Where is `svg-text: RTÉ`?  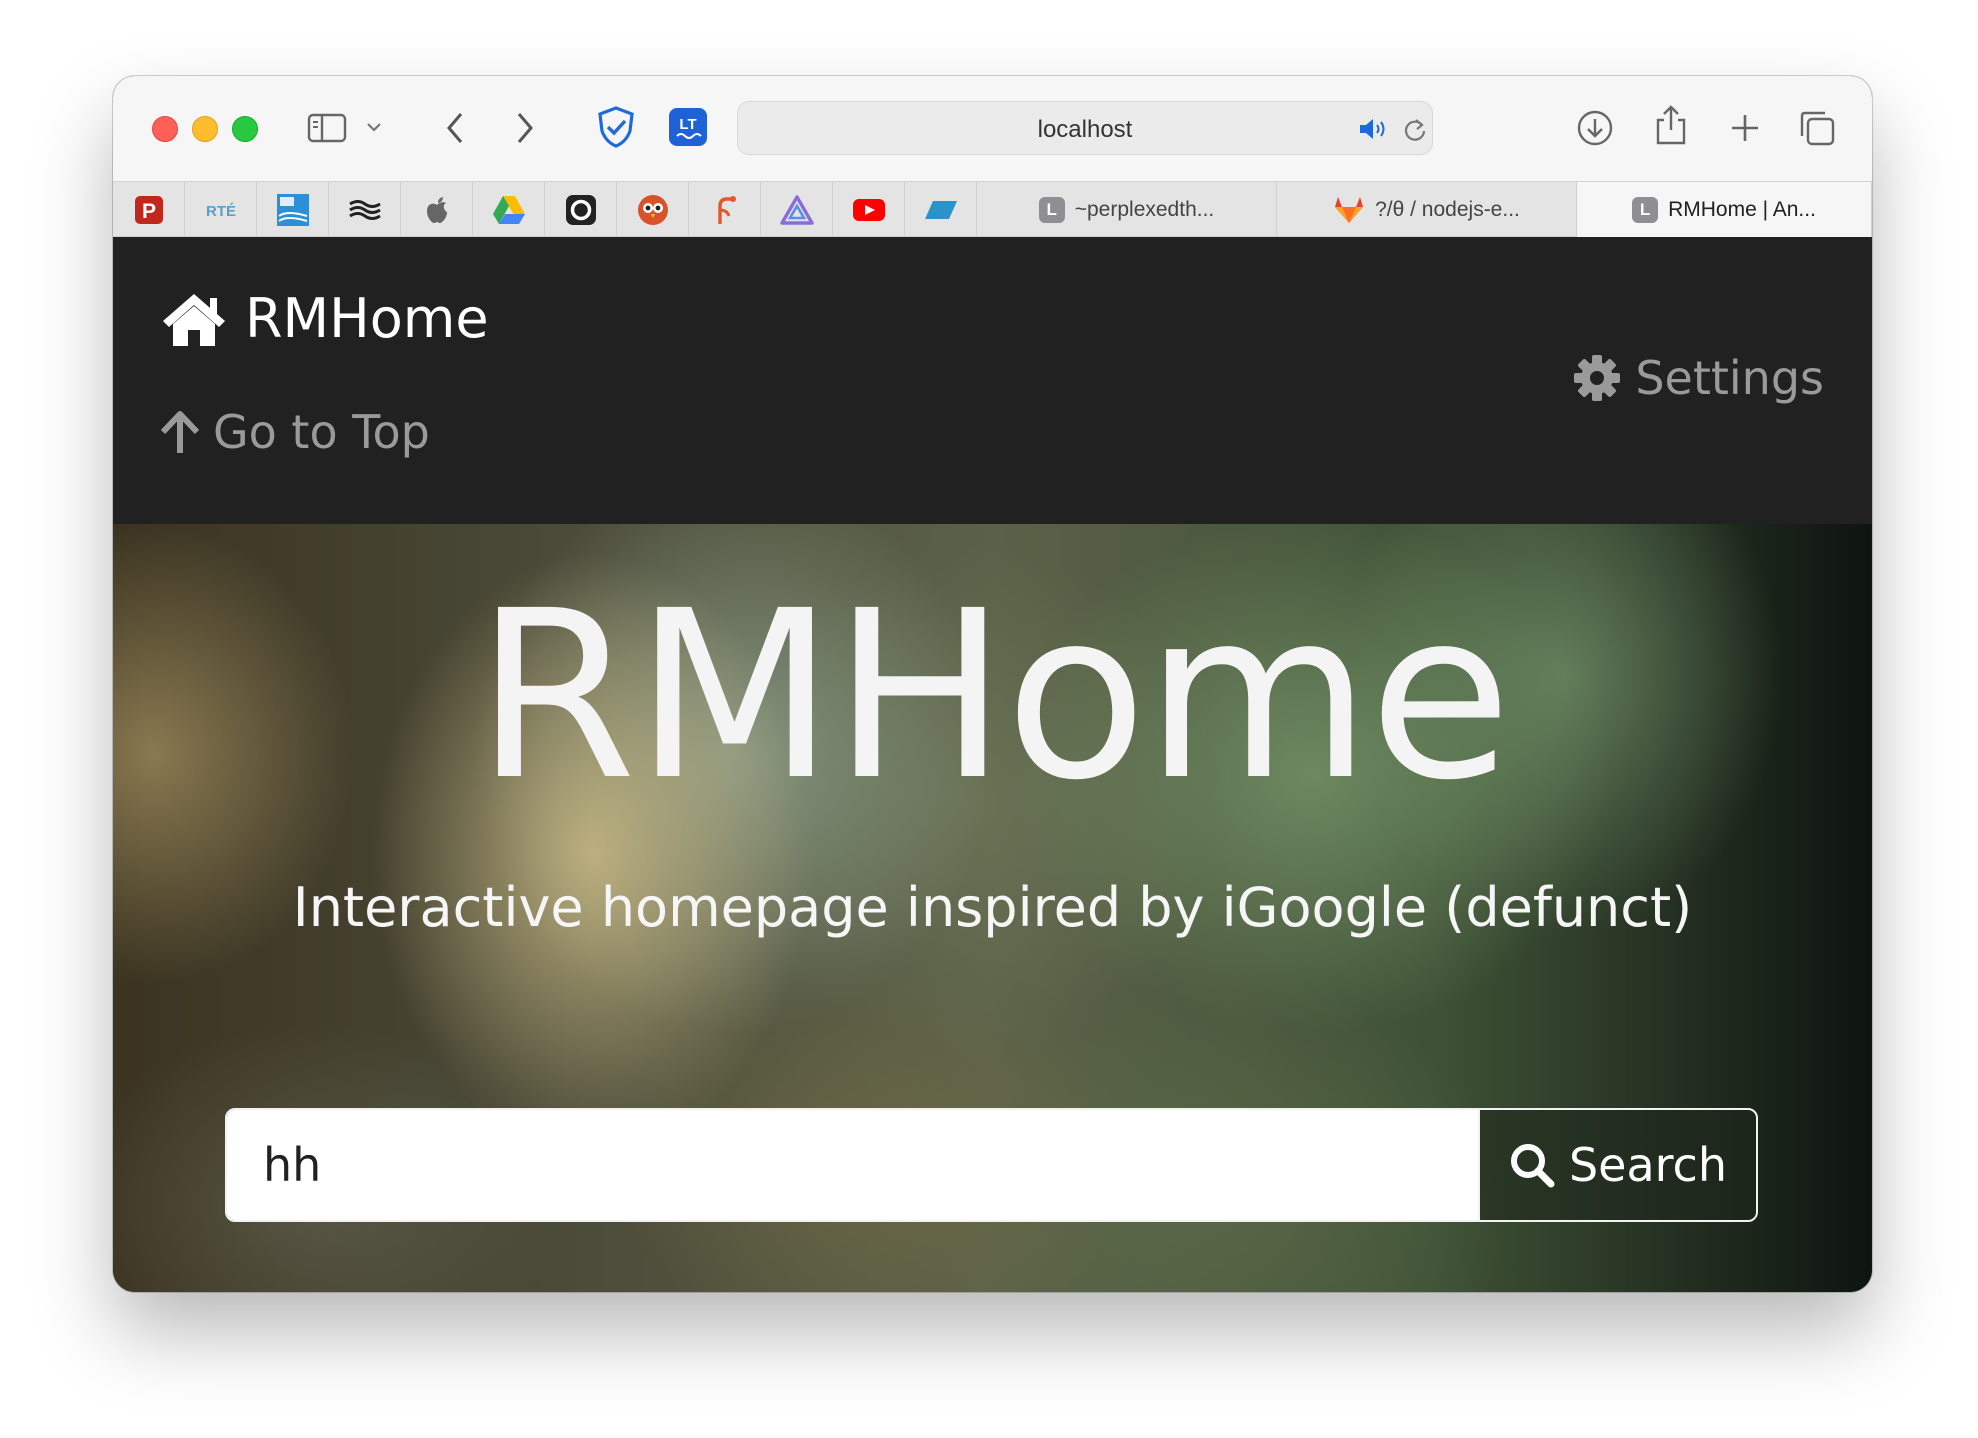 svg-text: RTÉ is located at coordinates (221, 211).